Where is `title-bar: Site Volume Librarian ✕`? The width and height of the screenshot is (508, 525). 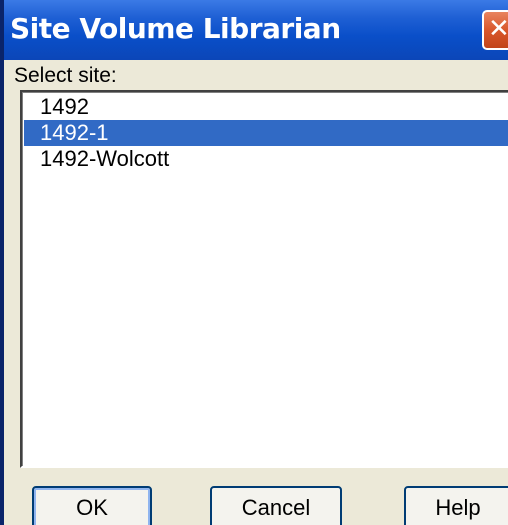
title-bar: Site Volume Librarian ✕ is located at coordinates (256, 30).